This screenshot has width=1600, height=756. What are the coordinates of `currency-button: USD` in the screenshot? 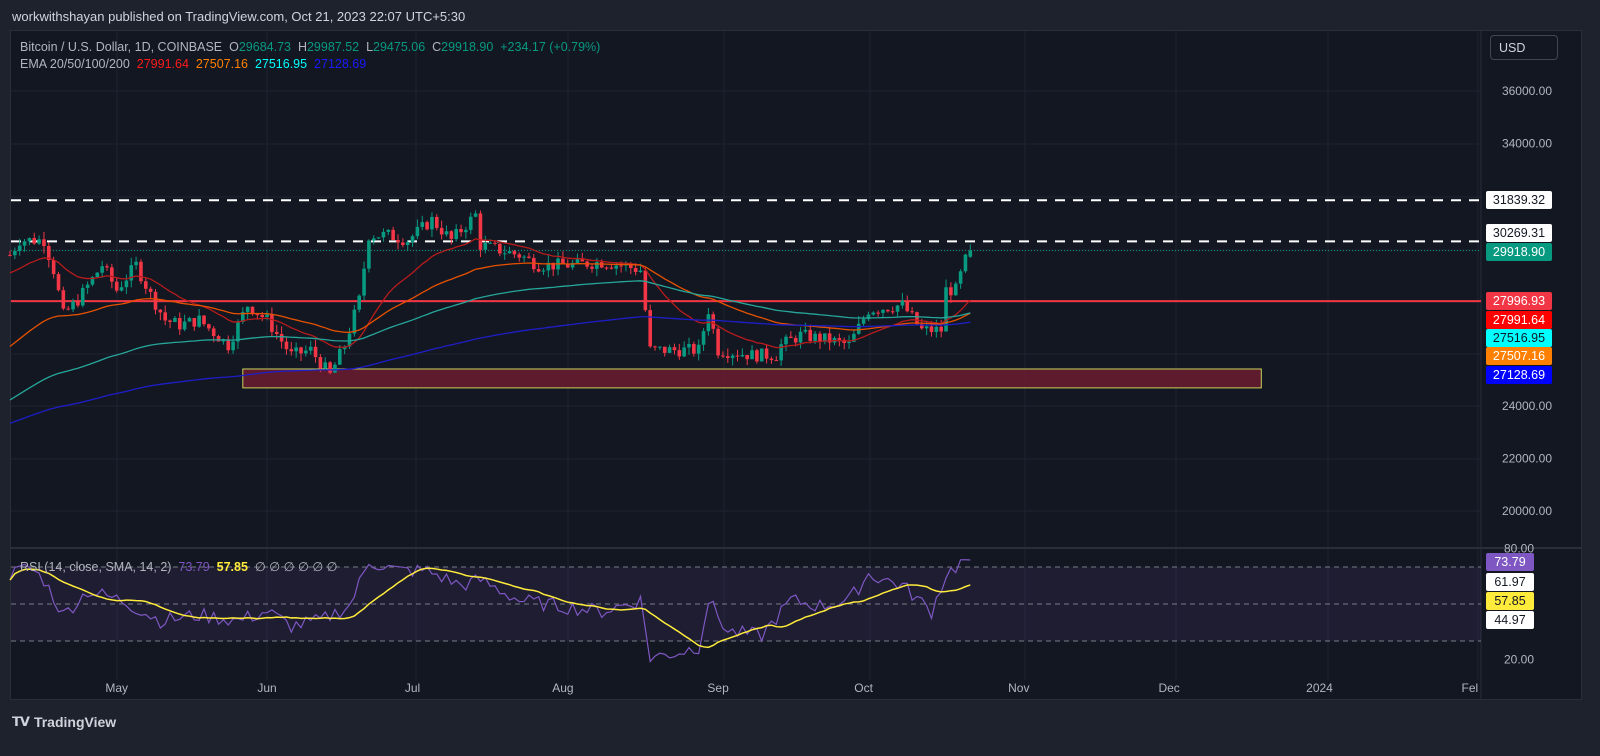 It's located at (1524, 47).